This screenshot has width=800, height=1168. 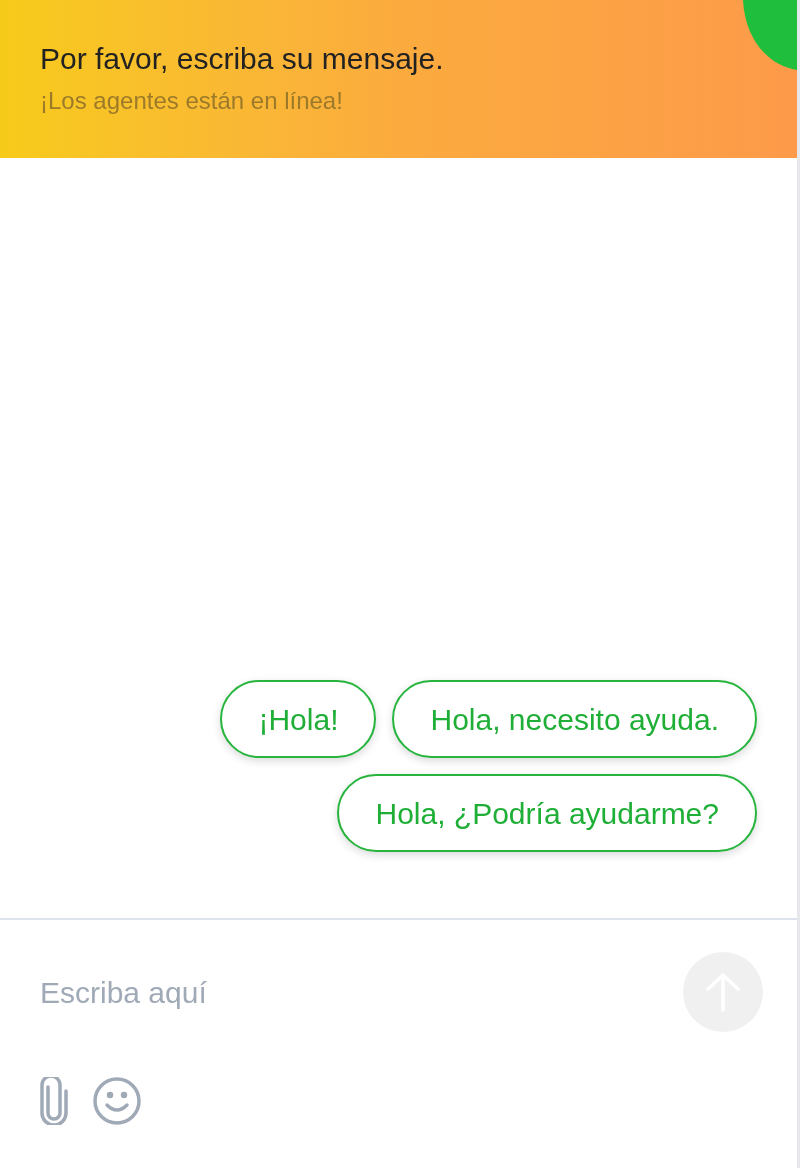 I want to click on quick-reply-button: Hola, necesito ayuda., so click(x=574, y=719).